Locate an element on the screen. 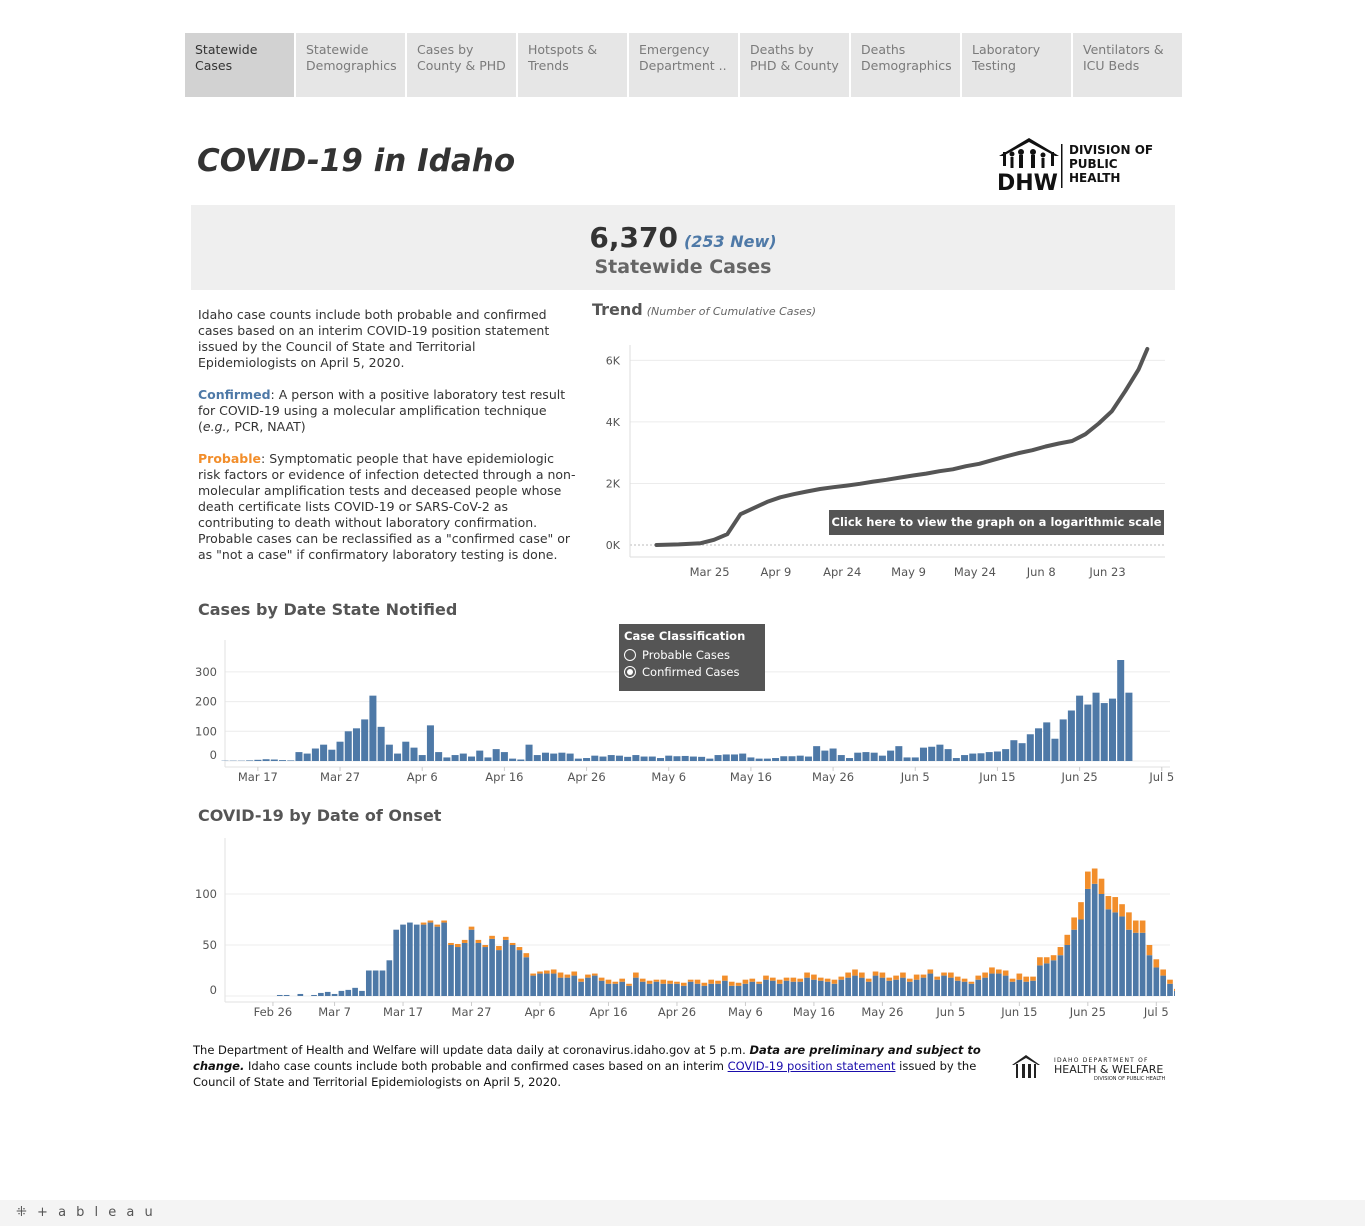 This screenshot has width=1365, height=1226. tab-8: Ventilators & ICU Beds is located at coordinates (1127, 65).